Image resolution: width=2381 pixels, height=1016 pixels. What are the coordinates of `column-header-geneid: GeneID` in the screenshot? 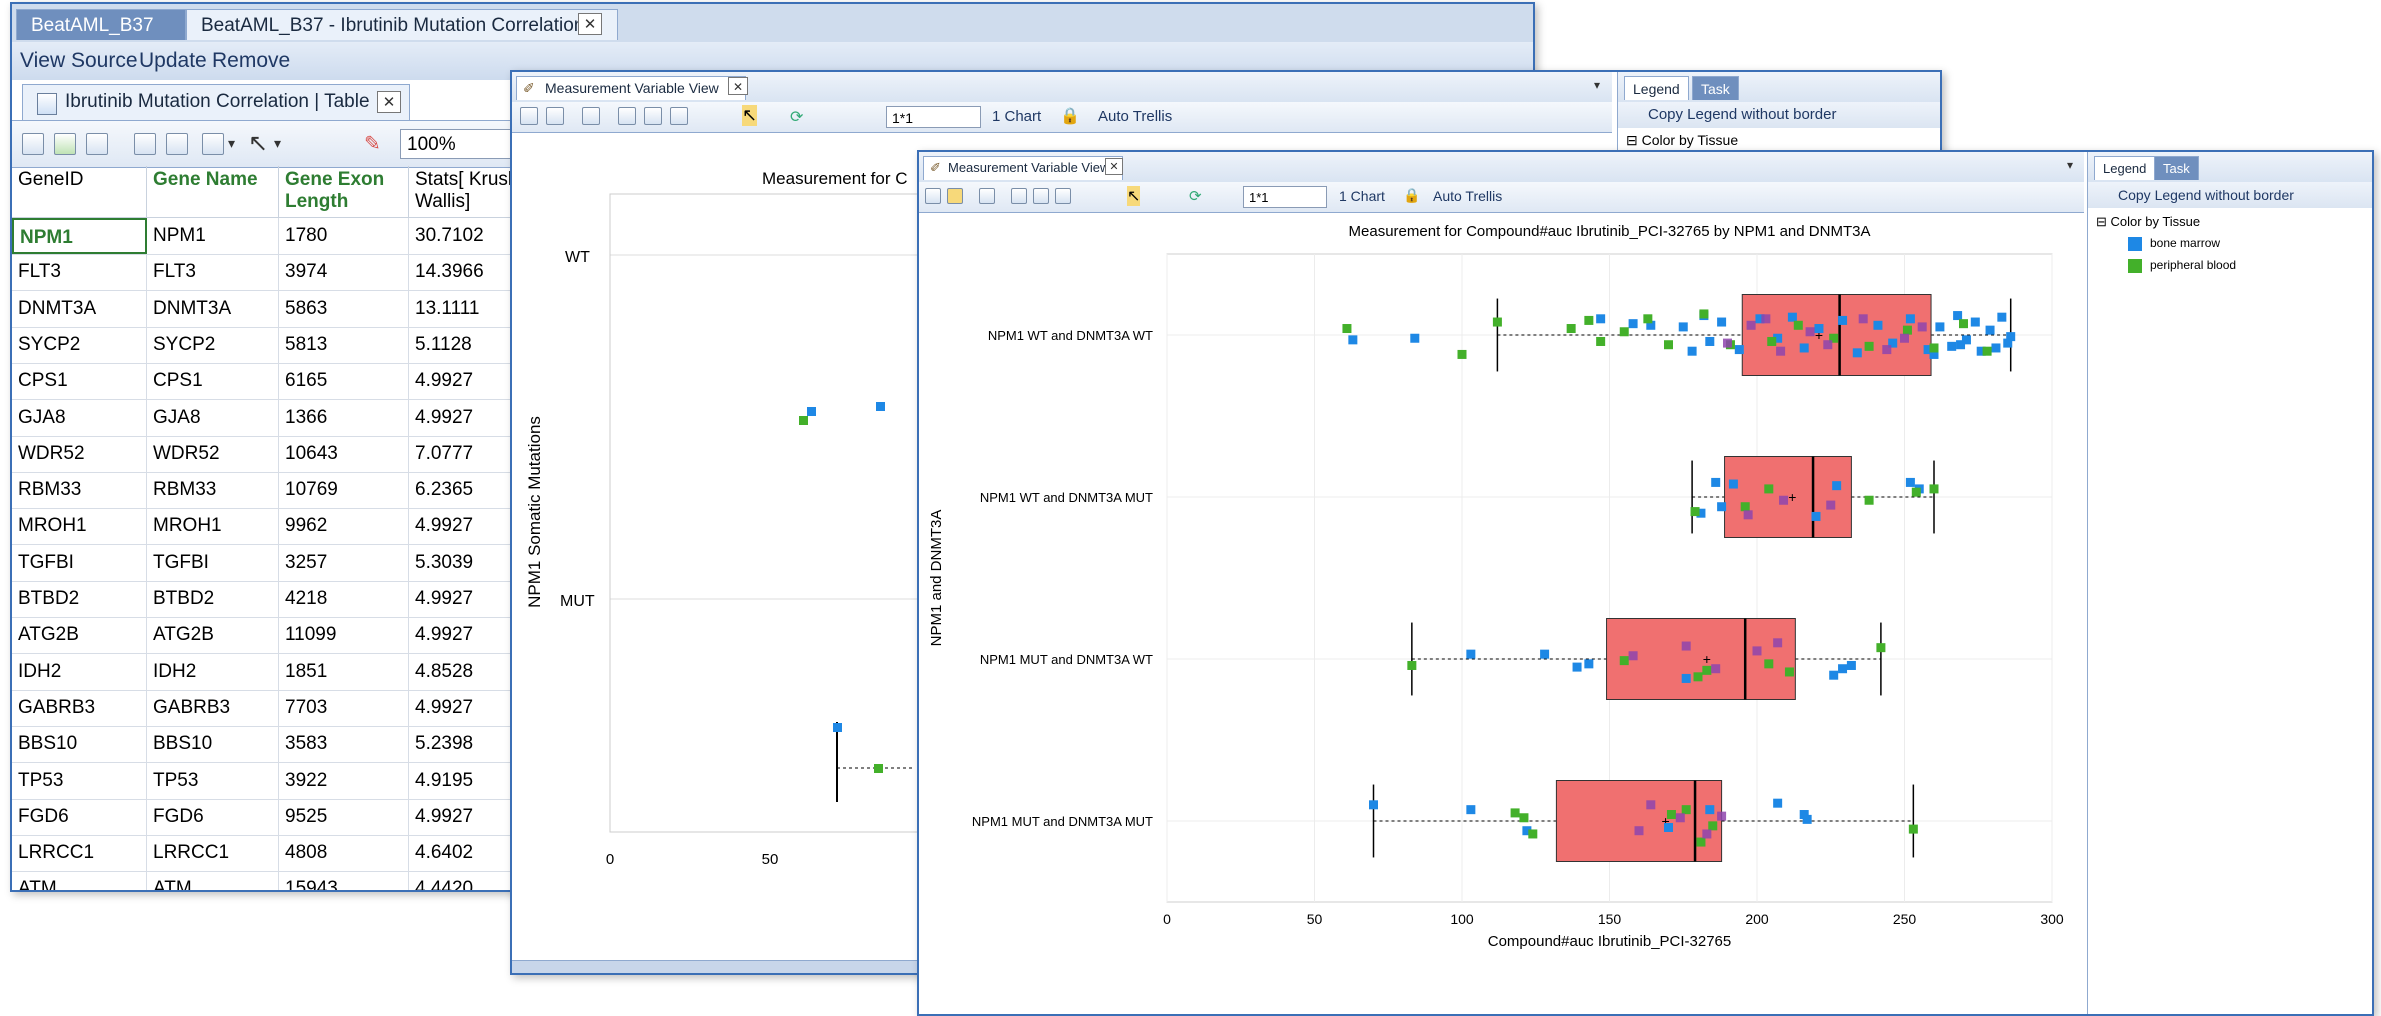 It's located at (79, 192).